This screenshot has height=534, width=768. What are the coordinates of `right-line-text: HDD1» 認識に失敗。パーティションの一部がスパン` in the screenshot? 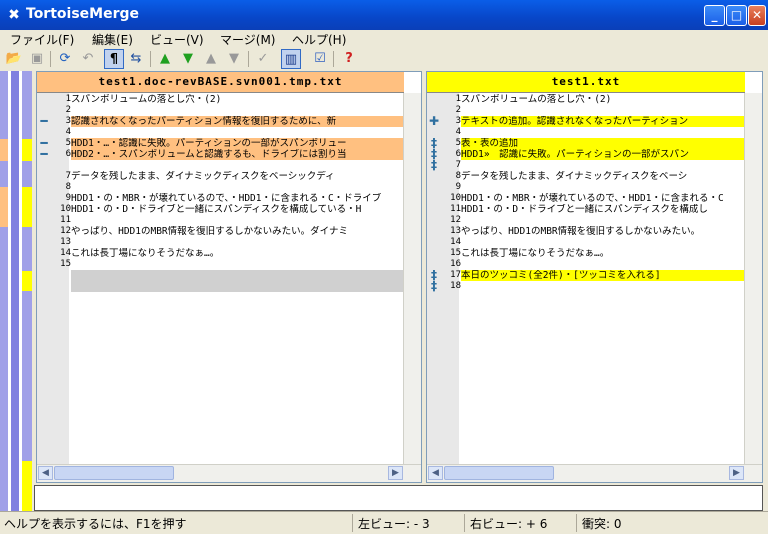 It's located at (604, 154).